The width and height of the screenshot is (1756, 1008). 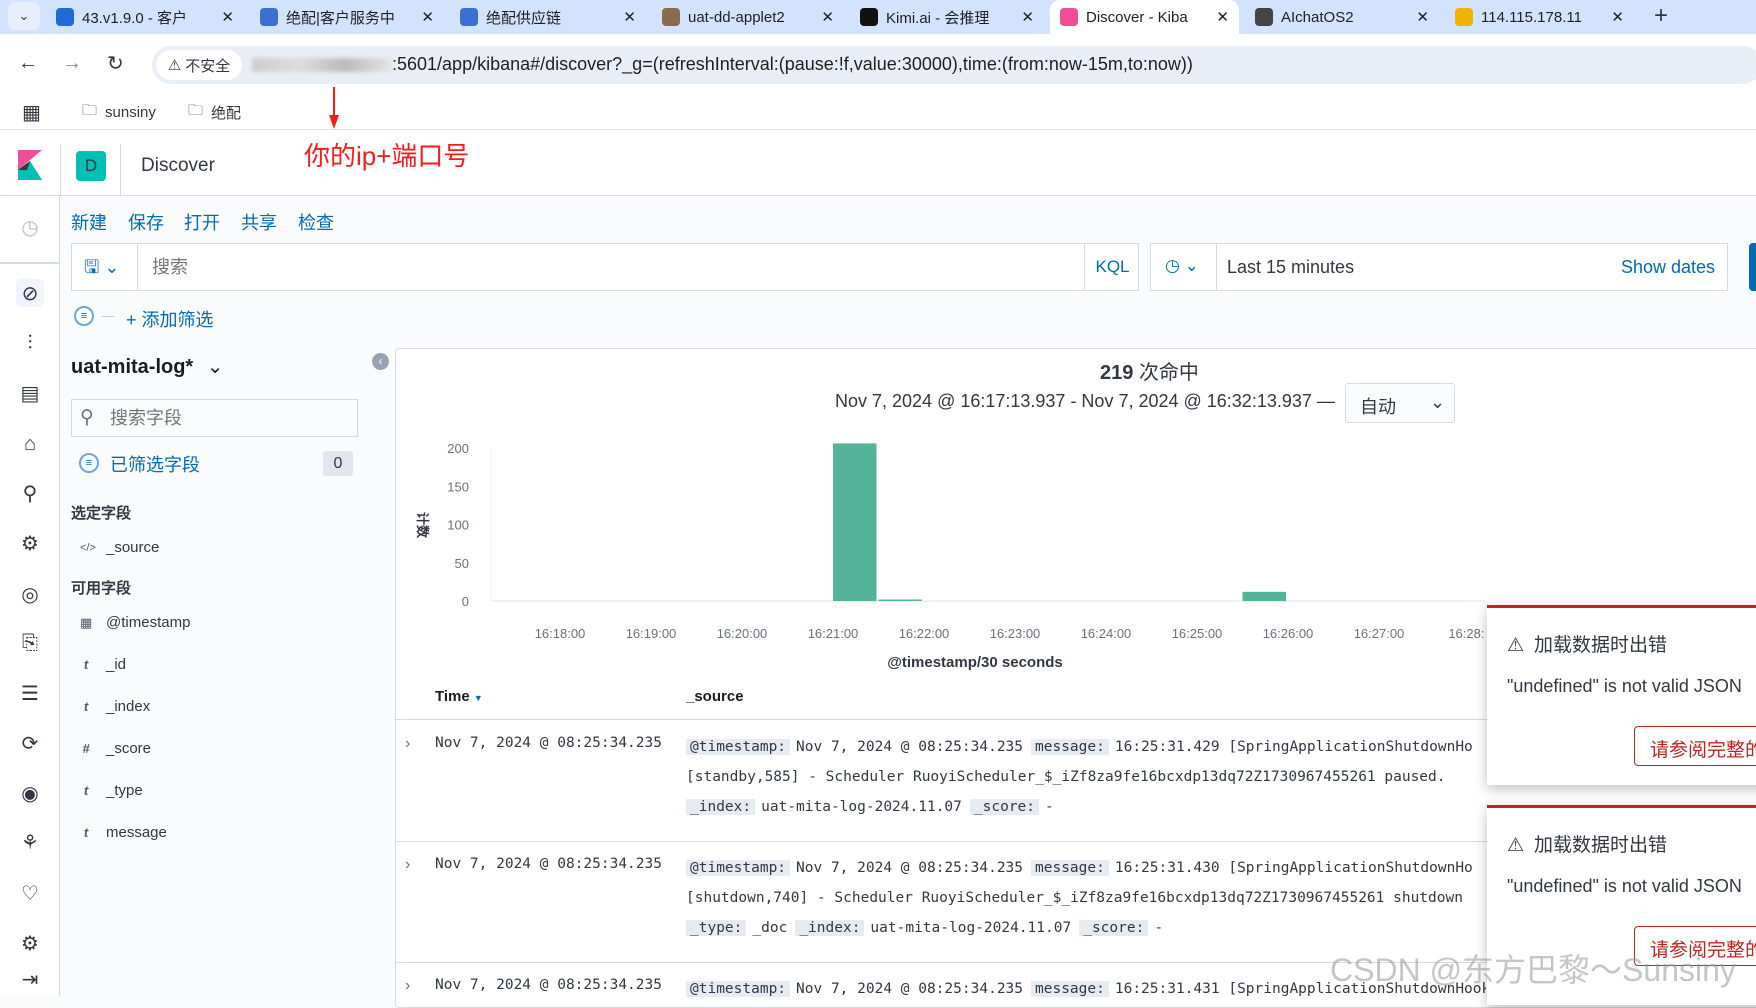 I want to click on bookmark-folder: 🗀 绝配, so click(x=214, y=112).